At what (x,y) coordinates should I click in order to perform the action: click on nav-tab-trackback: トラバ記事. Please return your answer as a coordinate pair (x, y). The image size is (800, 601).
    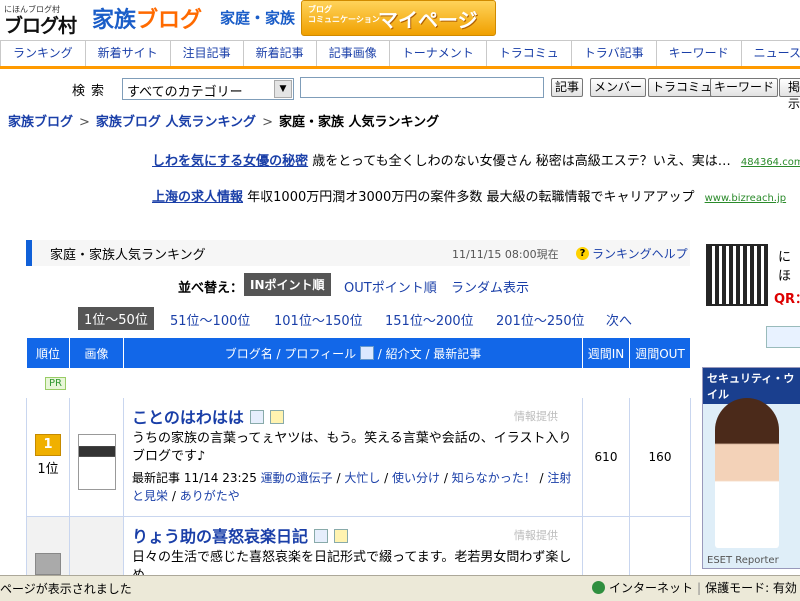
    Looking at the image, I should click on (614, 53).